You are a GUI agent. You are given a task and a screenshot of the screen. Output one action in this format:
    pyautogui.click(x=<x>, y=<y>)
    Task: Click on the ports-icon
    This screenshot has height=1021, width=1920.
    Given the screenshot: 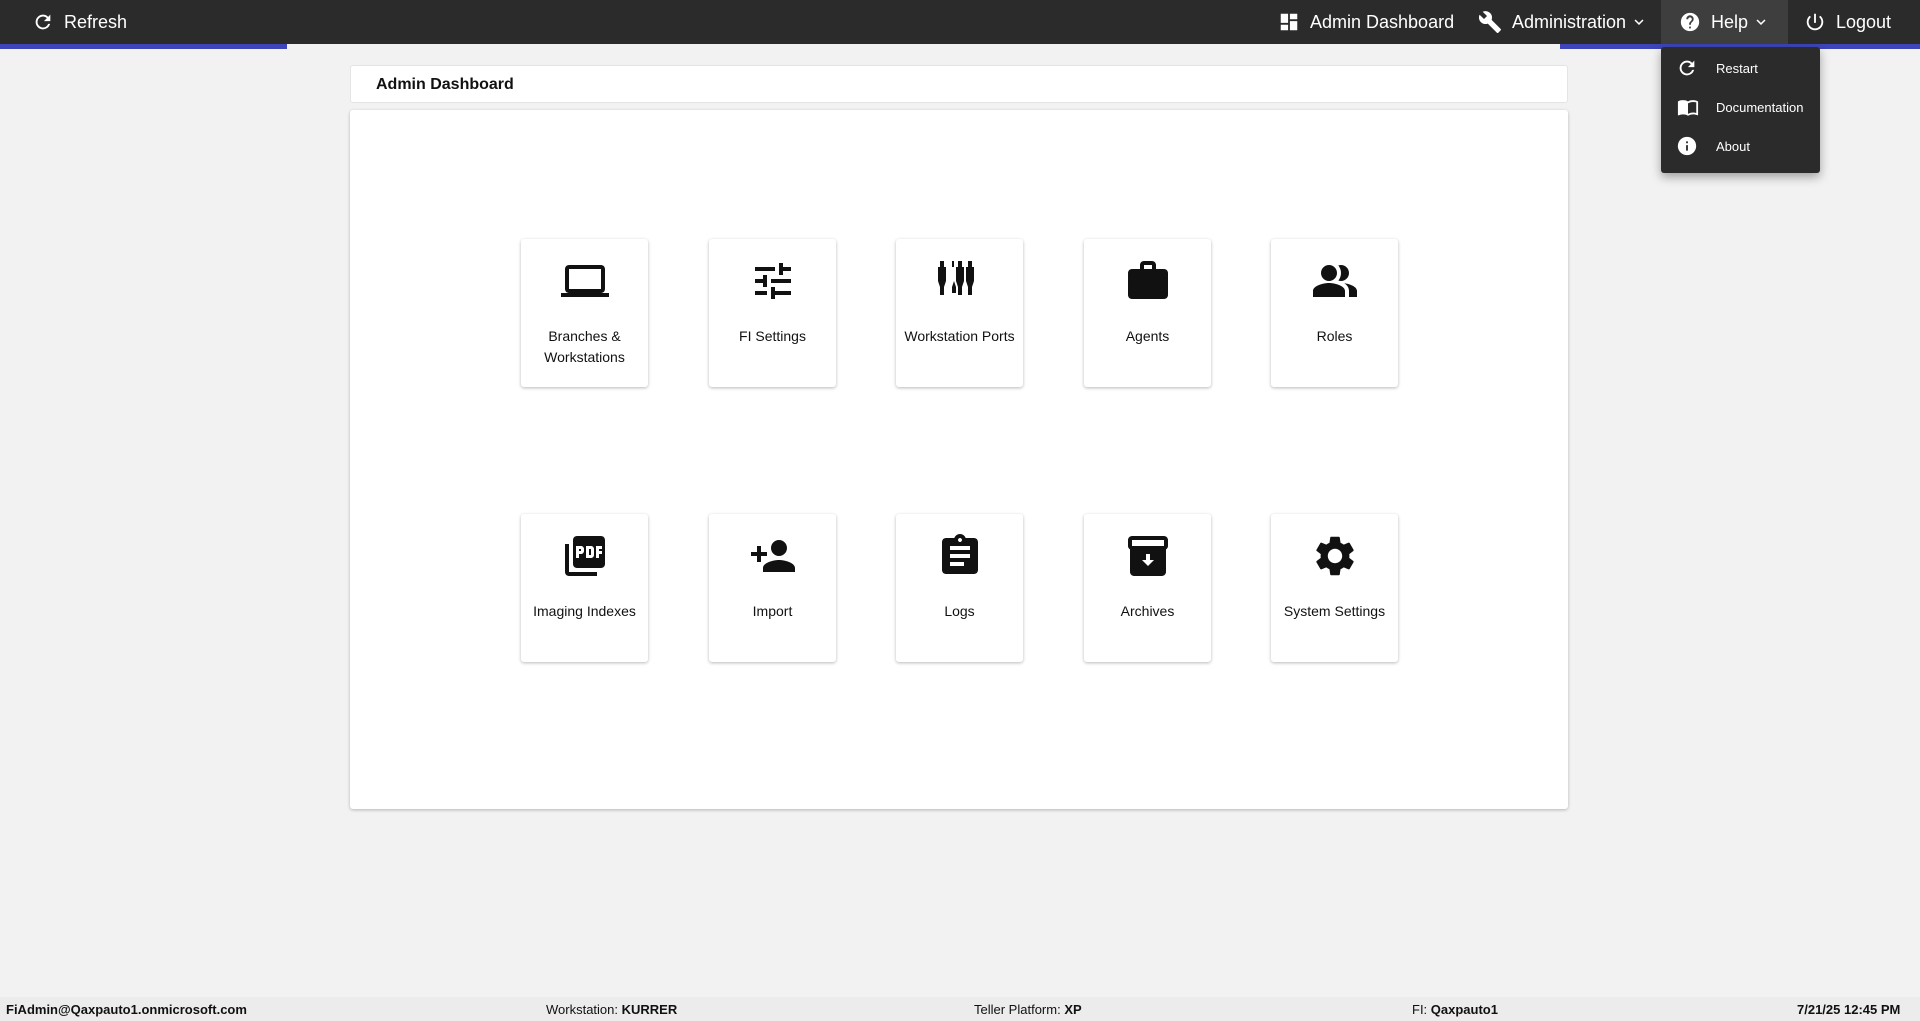 What is the action you would take?
    pyautogui.click(x=955, y=278)
    